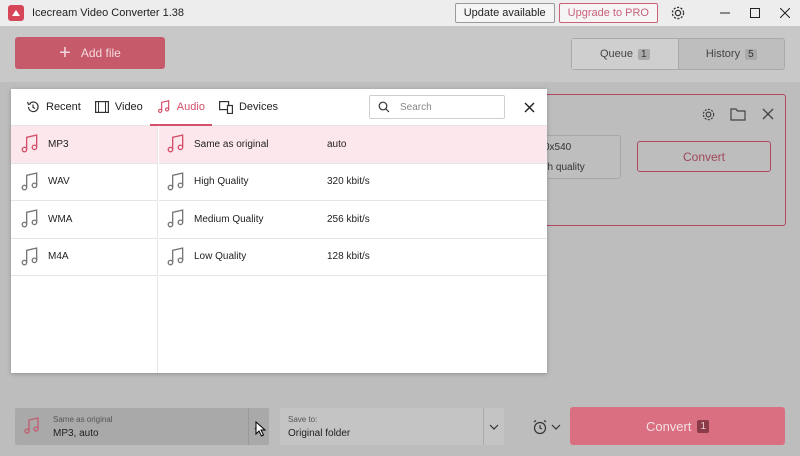 The height and width of the screenshot is (456, 800). I want to click on folder-icon, so click(738, 114).